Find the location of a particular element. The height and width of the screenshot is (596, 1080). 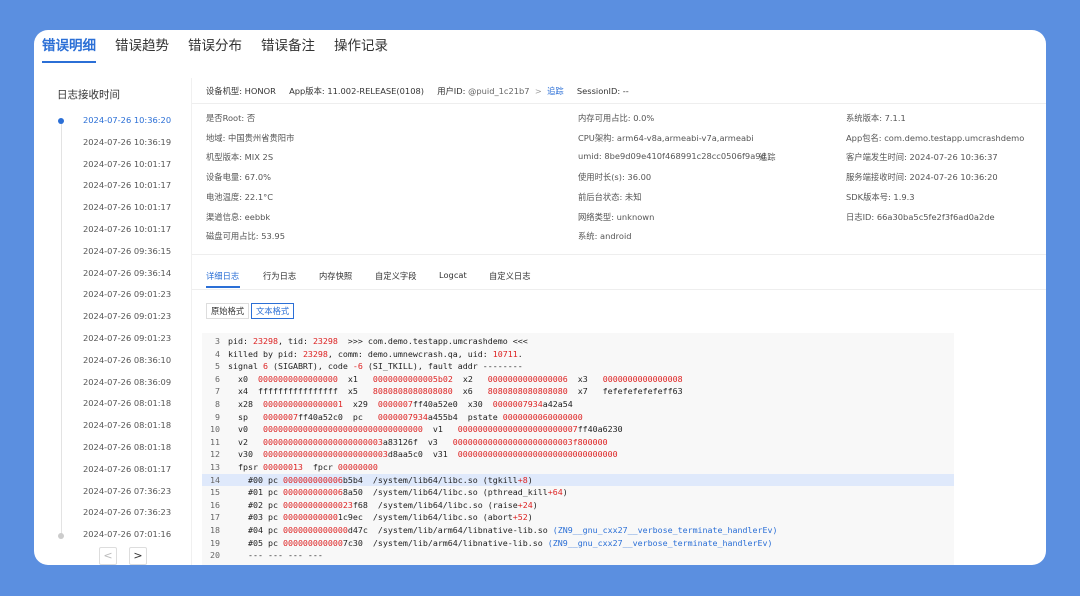

track-umid-link: 追踪 is located at coordinates (767, 157).